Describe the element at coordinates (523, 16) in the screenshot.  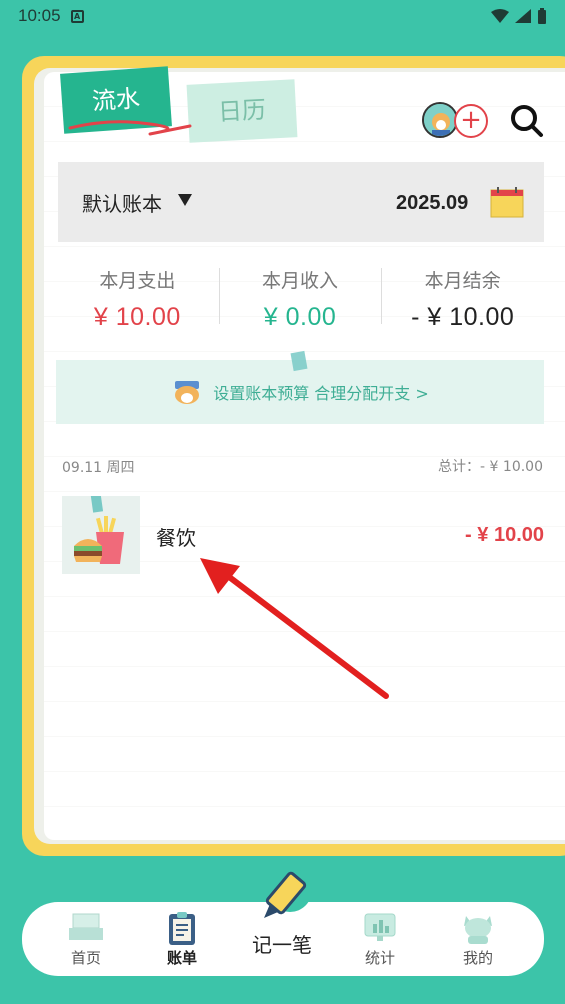
I see `signal-icon` at that location.